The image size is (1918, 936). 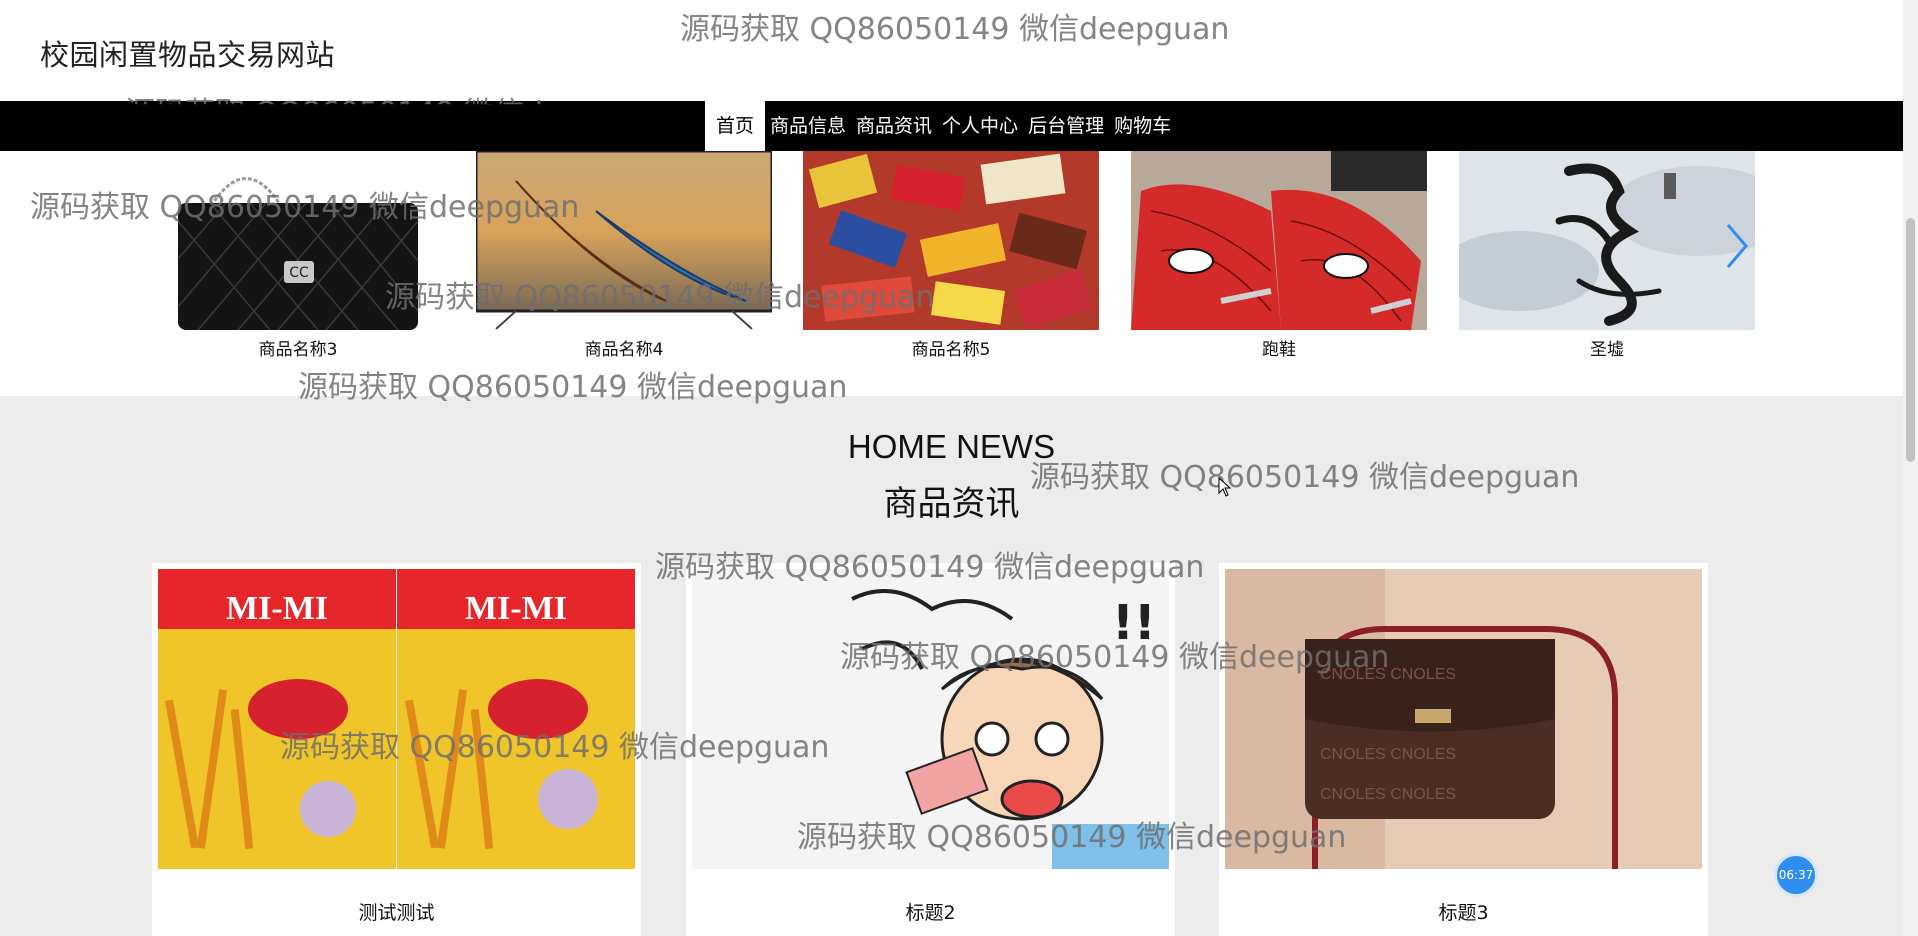 I want to click on svg-text: CC, so click(x=299, y=273).